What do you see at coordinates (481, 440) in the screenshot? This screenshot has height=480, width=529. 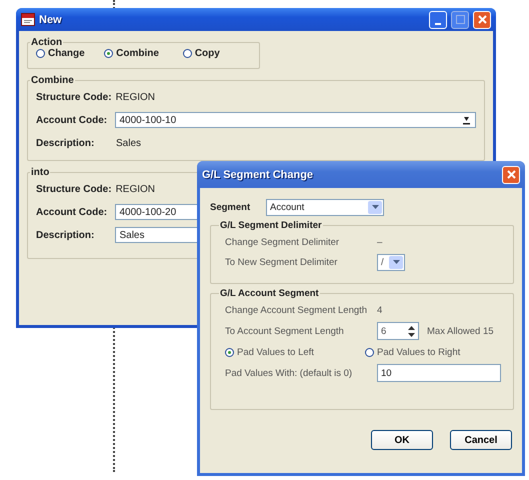 I see `cancel-button: Cancel` at bounding box center [481, 440].